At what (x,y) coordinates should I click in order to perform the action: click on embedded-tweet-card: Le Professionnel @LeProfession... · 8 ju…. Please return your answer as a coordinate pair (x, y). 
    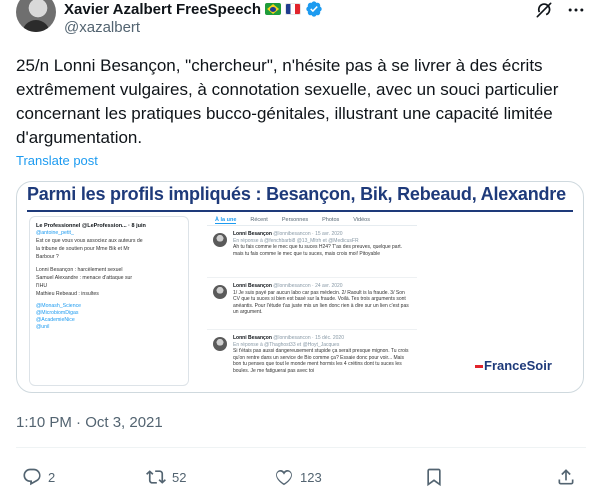
    Looking at the image, I should click on (109, 301).